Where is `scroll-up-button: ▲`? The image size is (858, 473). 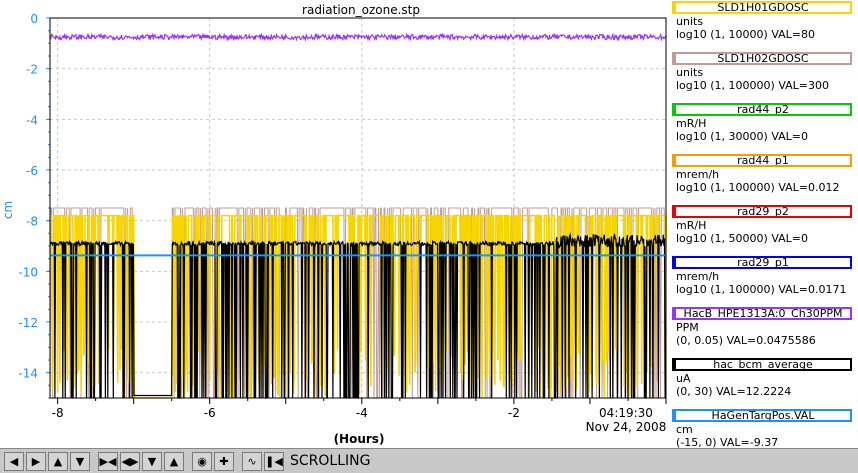
scroll-up-button: ▲ is located at coordinates (58, 461).